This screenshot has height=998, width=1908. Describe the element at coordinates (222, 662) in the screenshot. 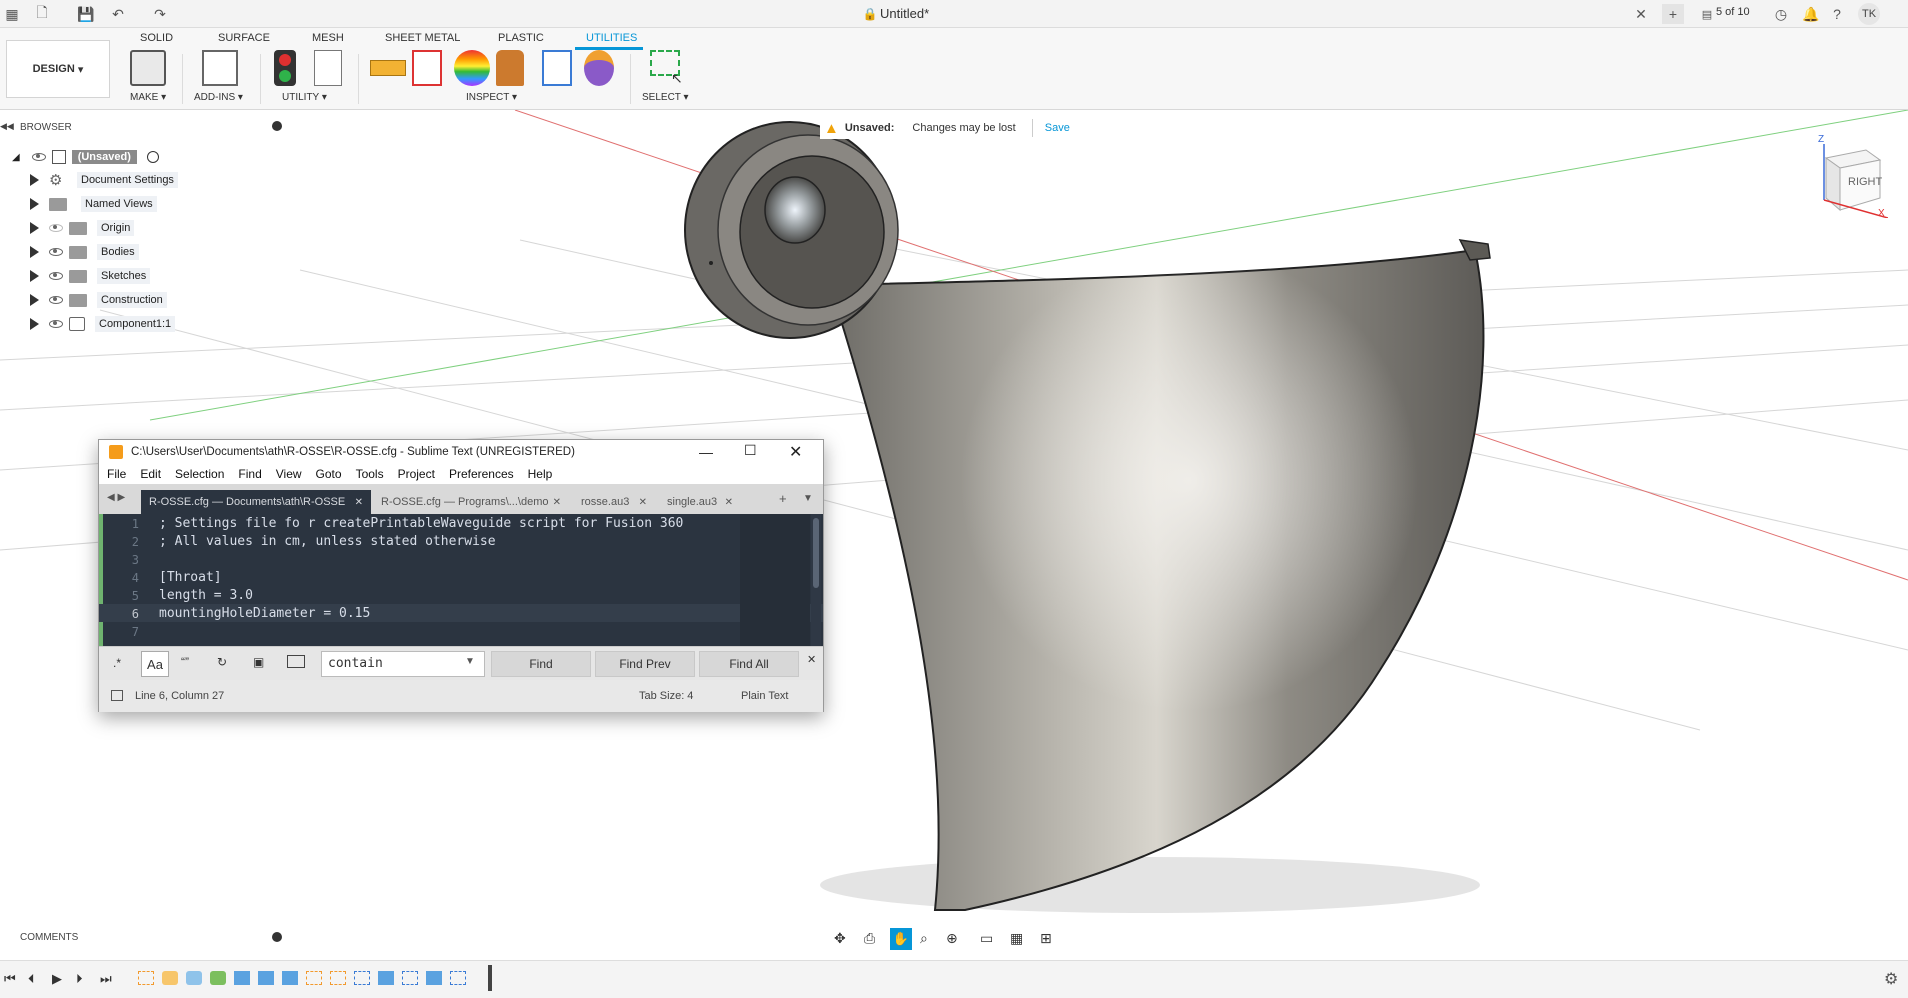

I see `wrap-toggle-icon: ↻` at that location.